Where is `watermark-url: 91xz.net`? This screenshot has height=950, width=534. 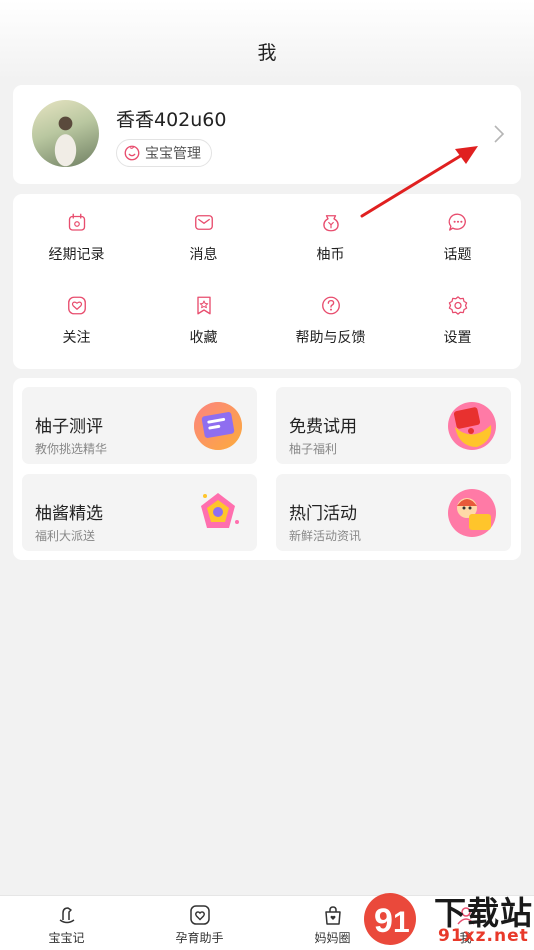
watermark-url: 91xz.net is located at coordinates (483, 936).